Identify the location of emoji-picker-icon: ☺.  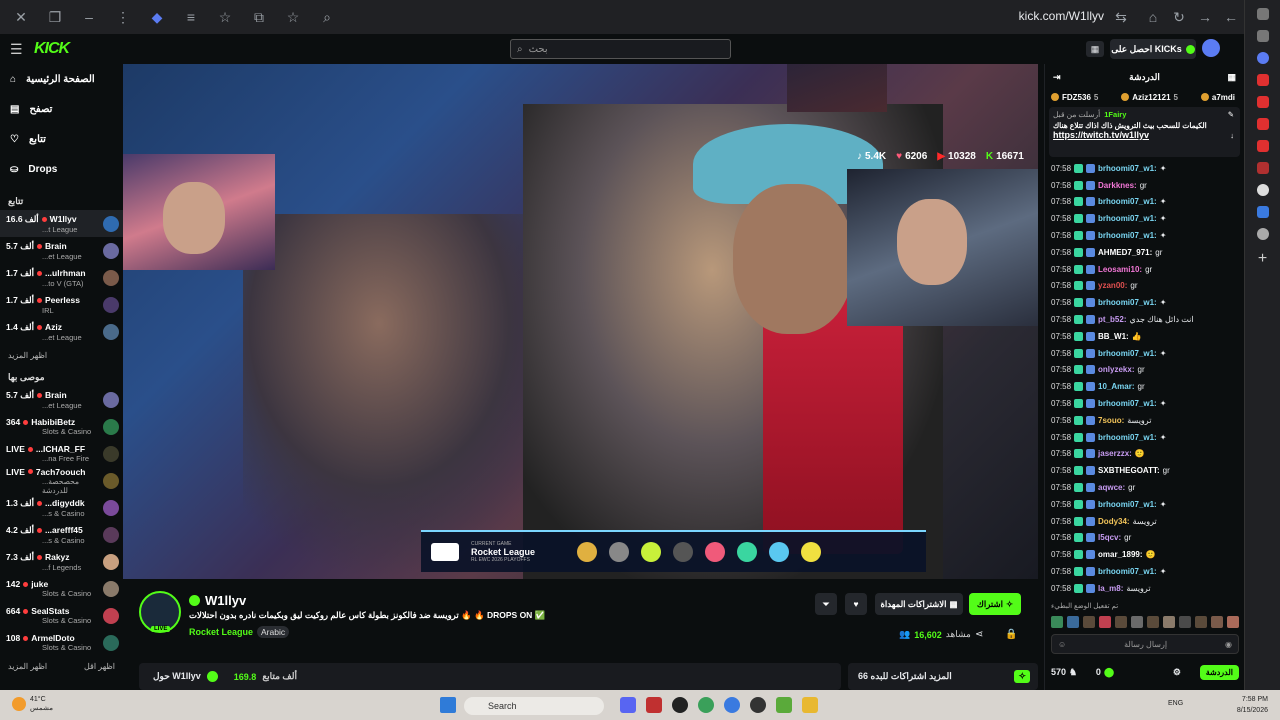
(1062, 644).